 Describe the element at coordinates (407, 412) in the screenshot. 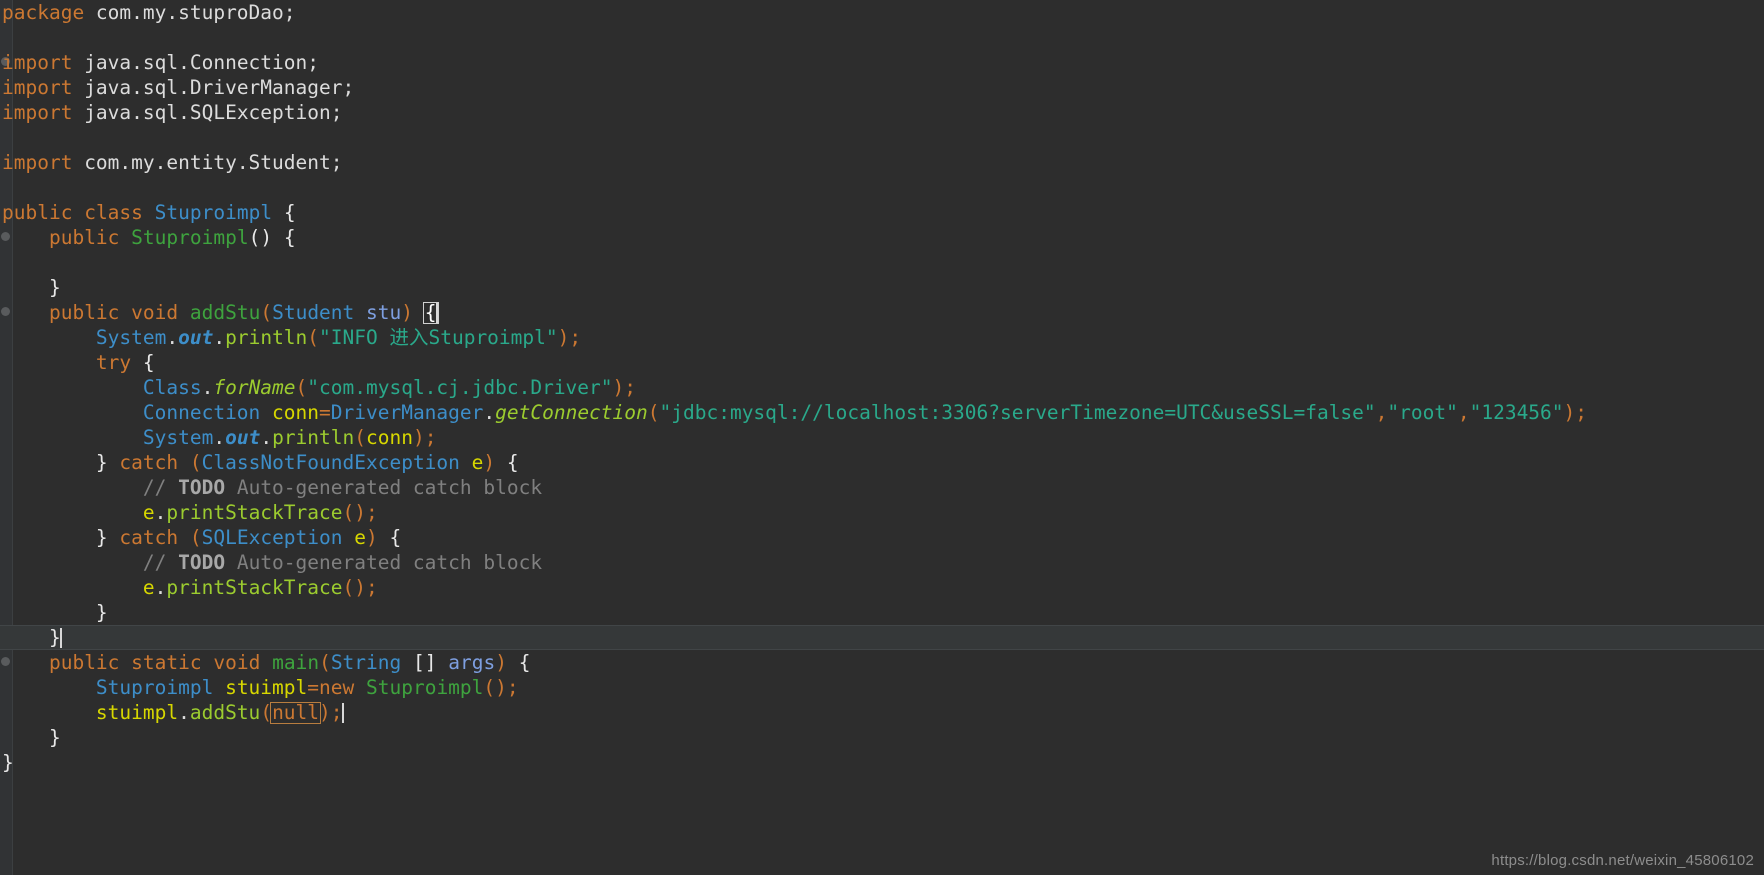

I see `token-type: DriverManager` at that location.